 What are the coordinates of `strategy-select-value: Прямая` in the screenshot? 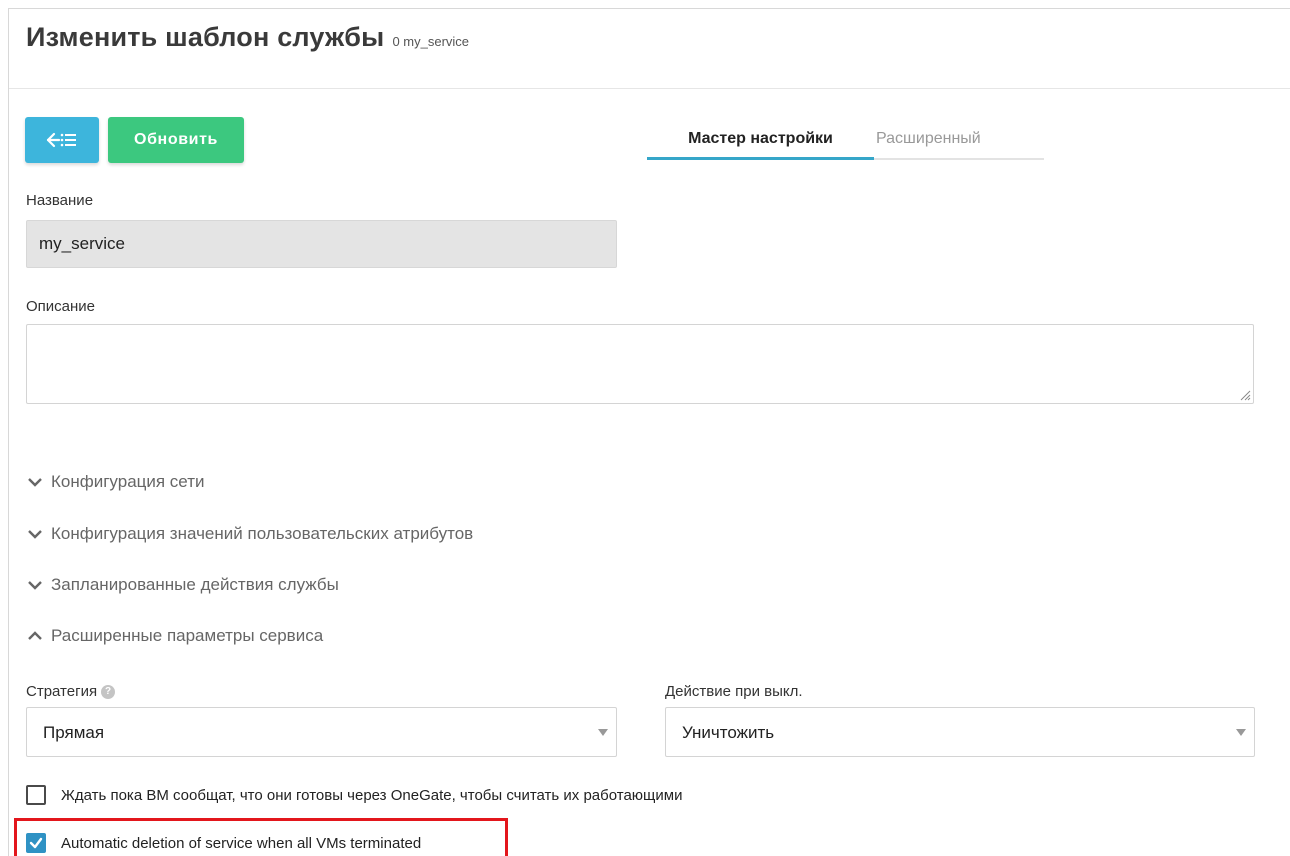 It's located at (74, 732).